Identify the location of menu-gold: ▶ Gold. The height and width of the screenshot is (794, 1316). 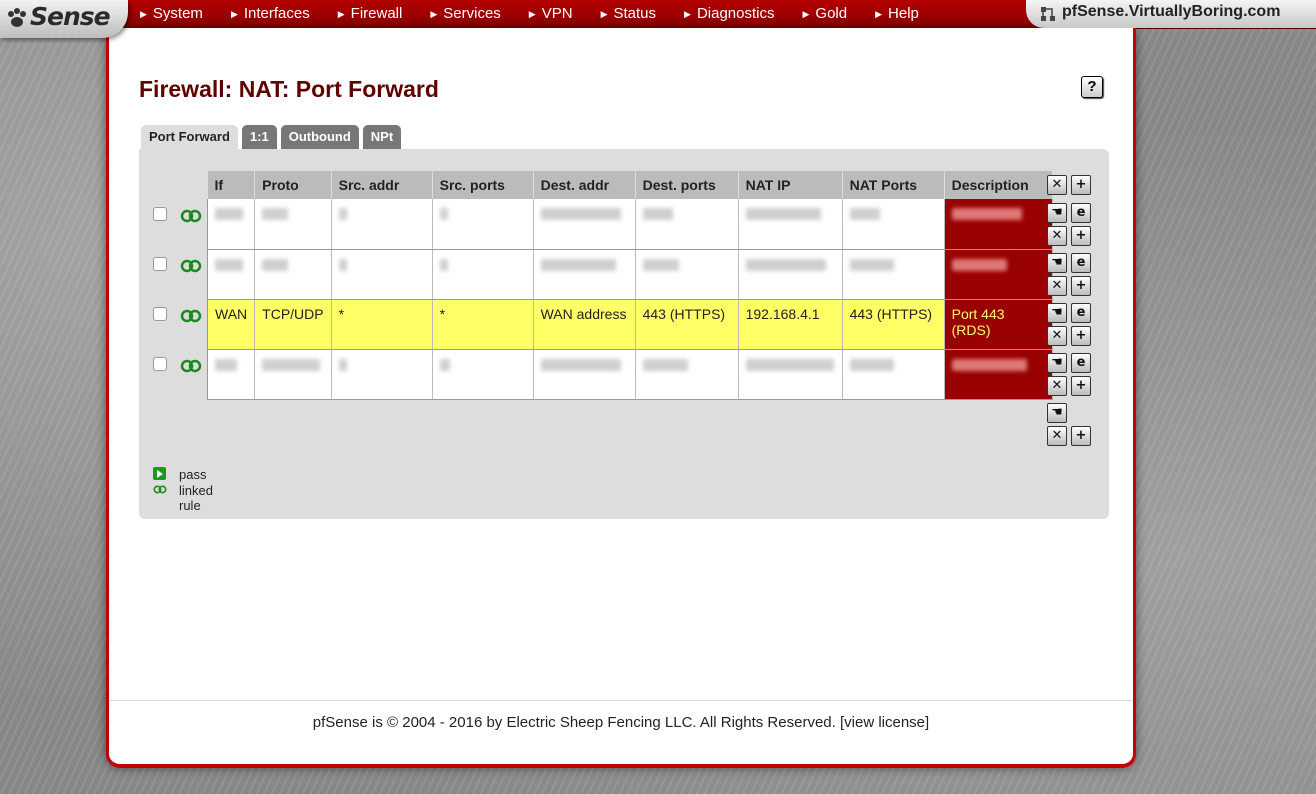
(838, 14).